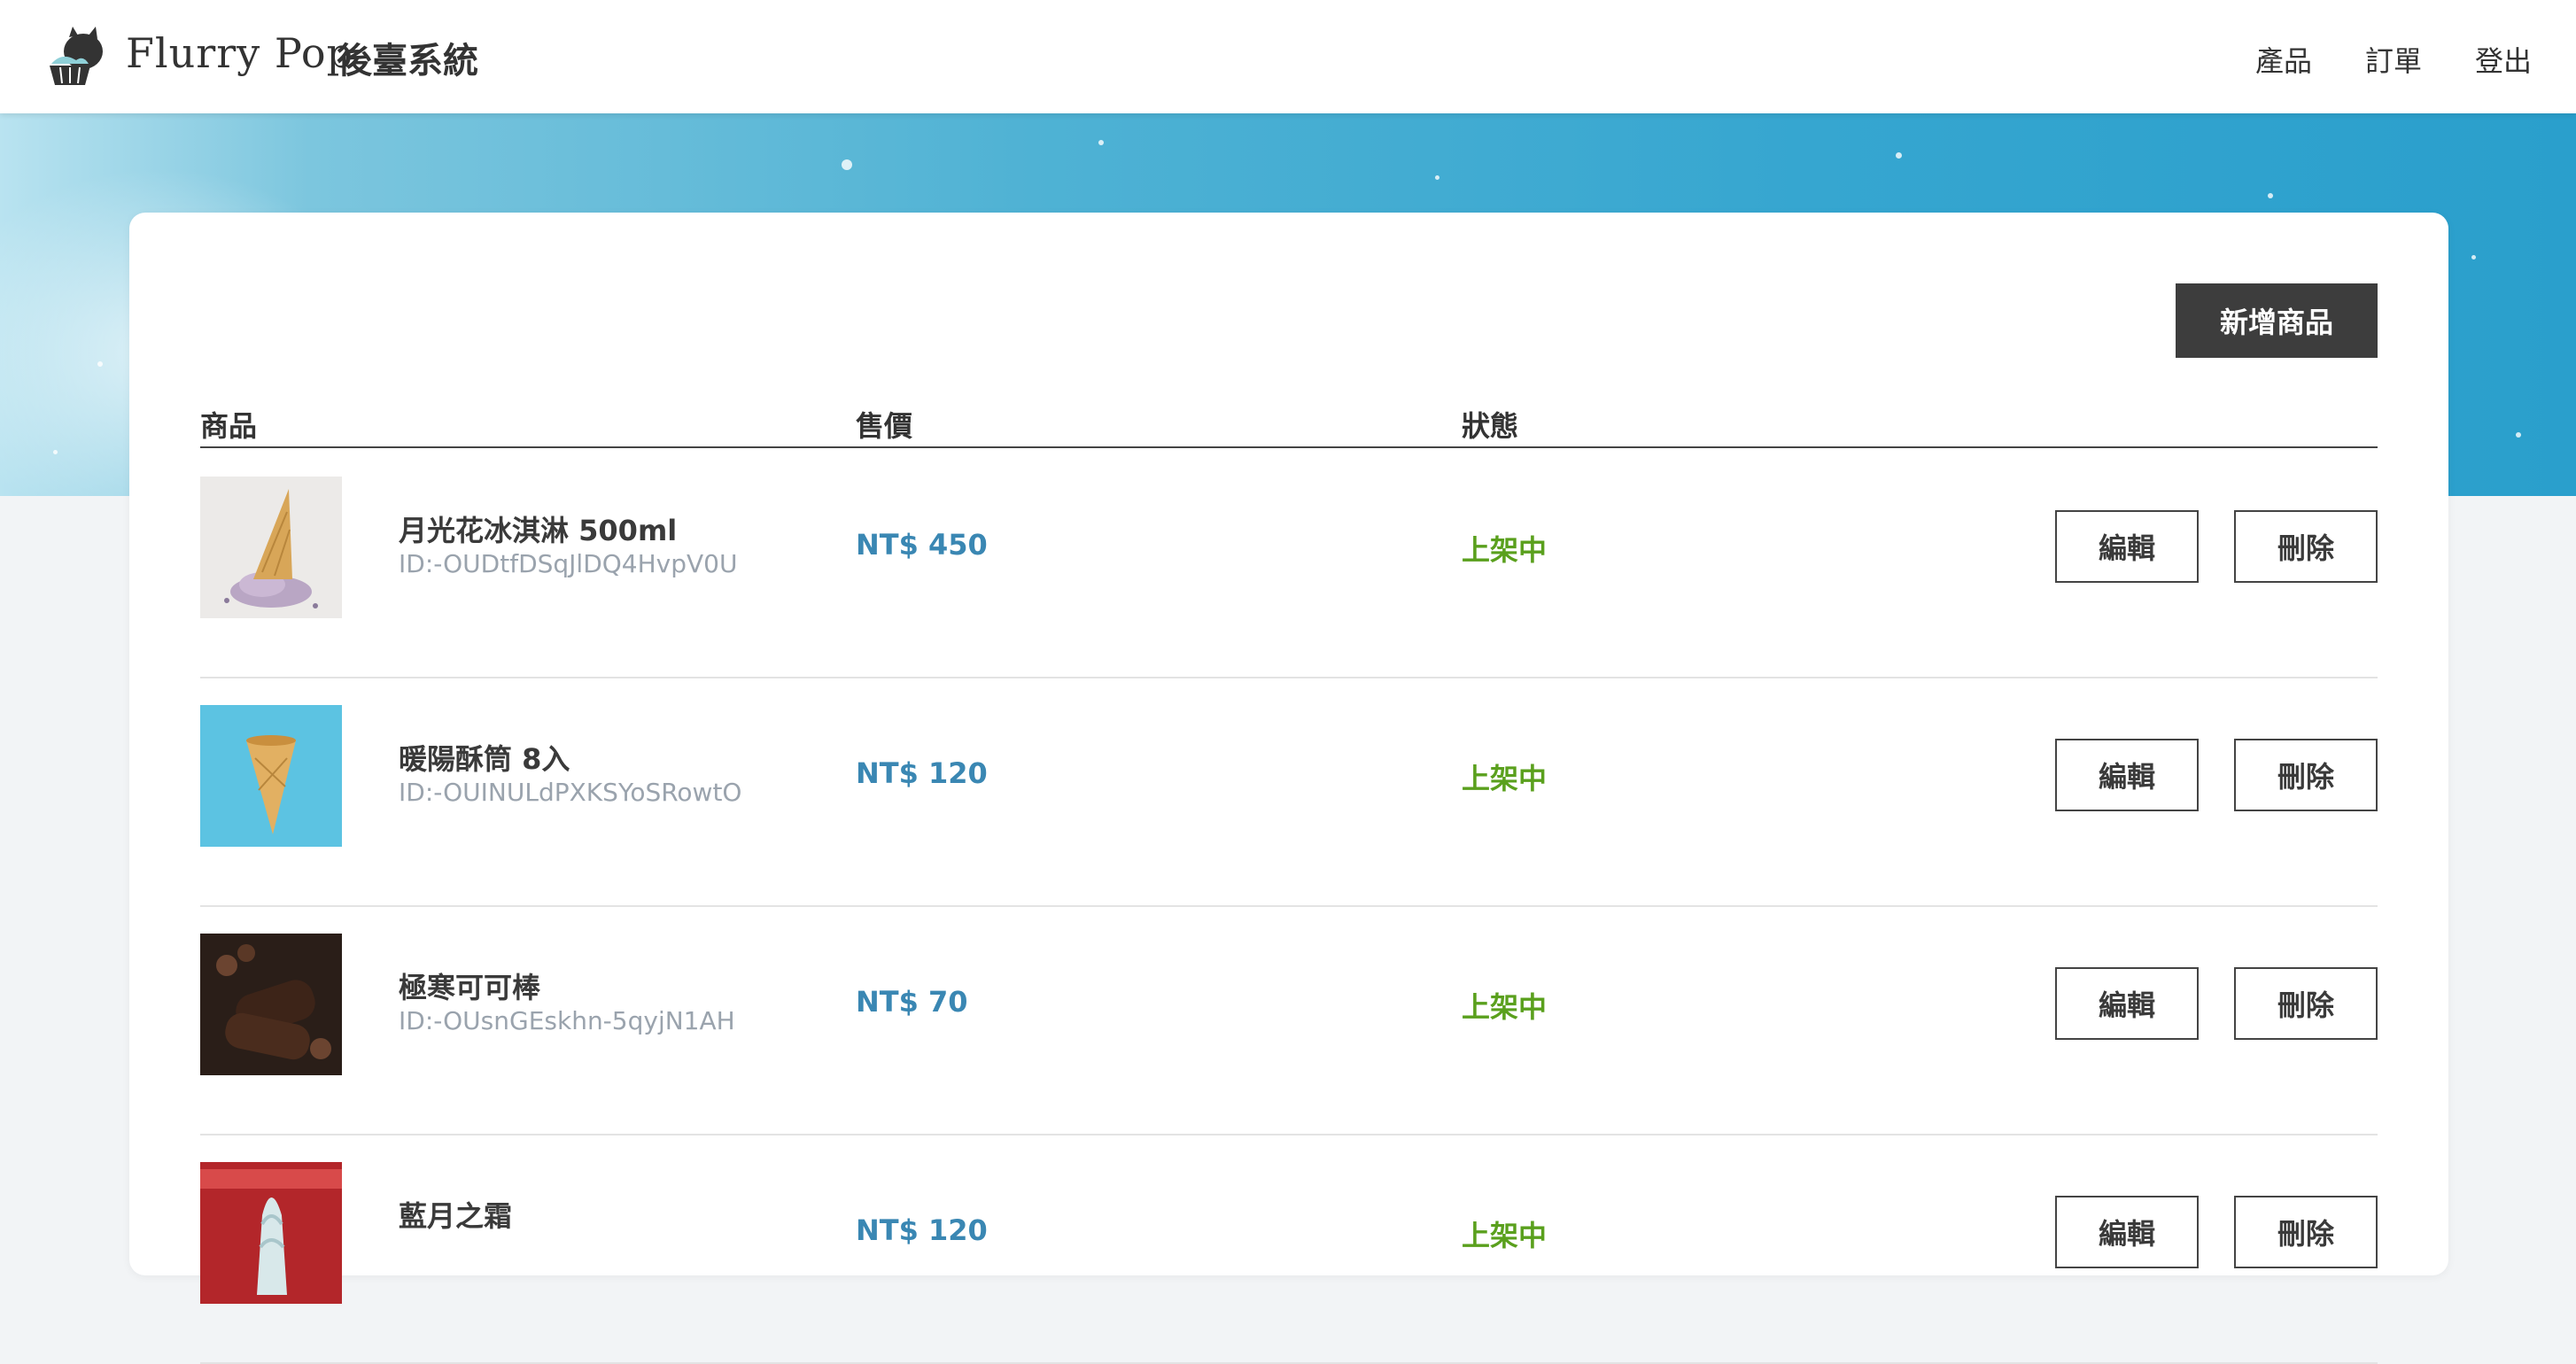 The height and width of the screenshot is (1364, 2576). I want to click on nav-orders: 訂單, so click(2393, 60).